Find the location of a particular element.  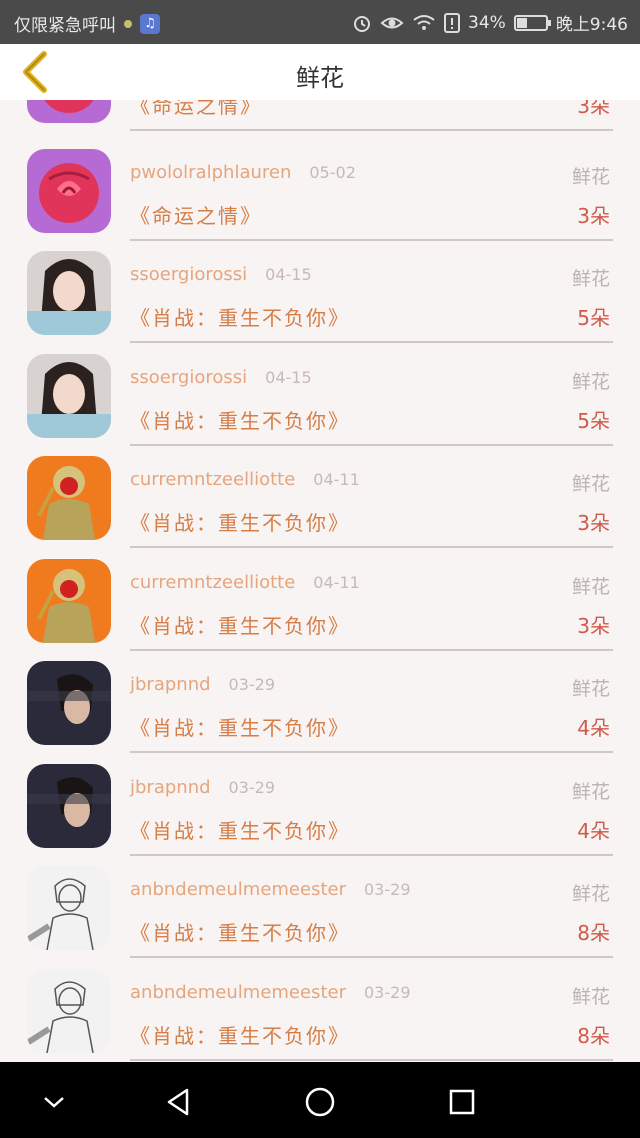

collapse-button is located at coordinates (54, 1102).